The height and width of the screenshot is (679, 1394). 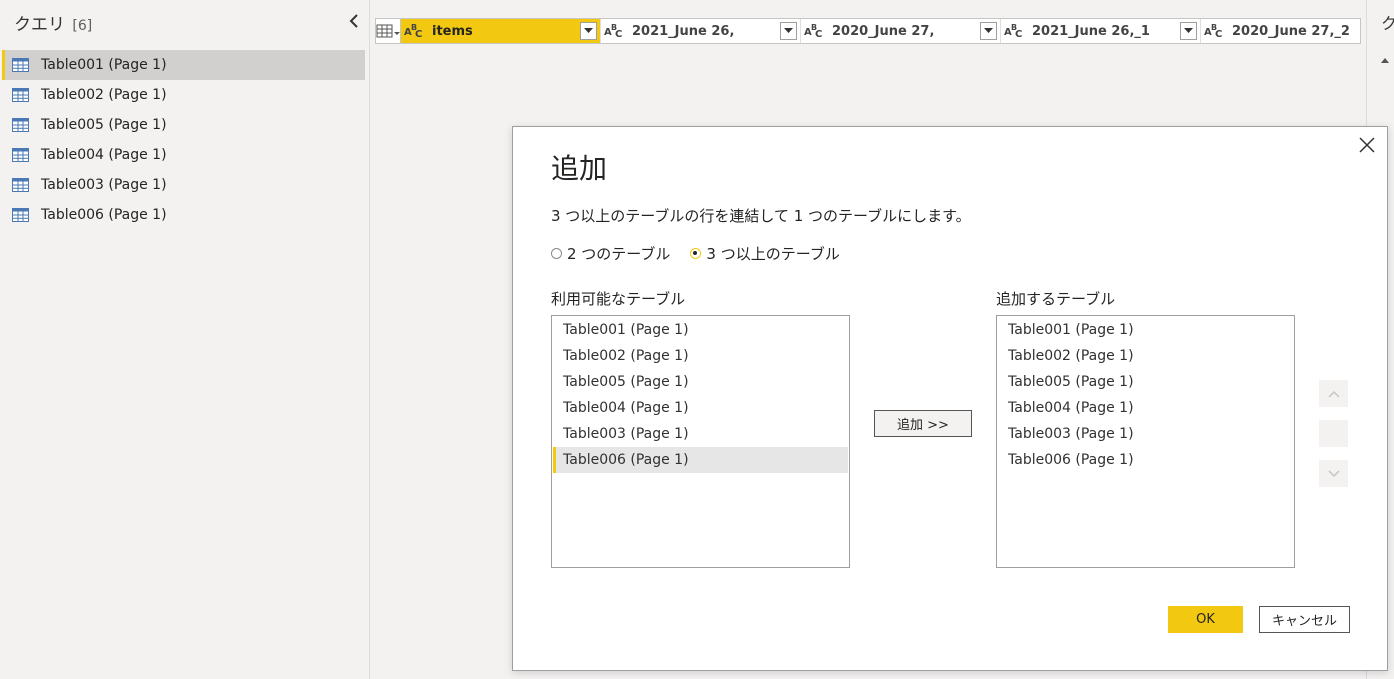 What do you see at coordinates (452, 31) in the screenshot?
I see `column-name: items` at bounding box center [452, 31].